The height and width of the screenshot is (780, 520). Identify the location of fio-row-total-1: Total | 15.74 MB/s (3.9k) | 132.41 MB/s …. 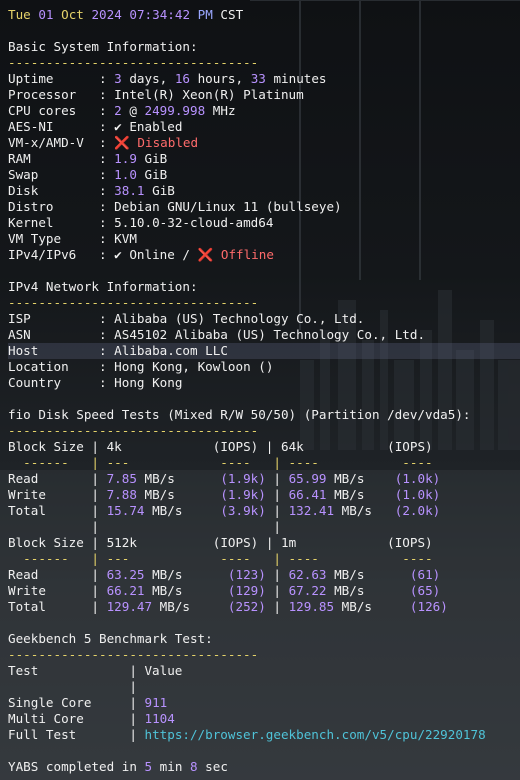
(224, 510).